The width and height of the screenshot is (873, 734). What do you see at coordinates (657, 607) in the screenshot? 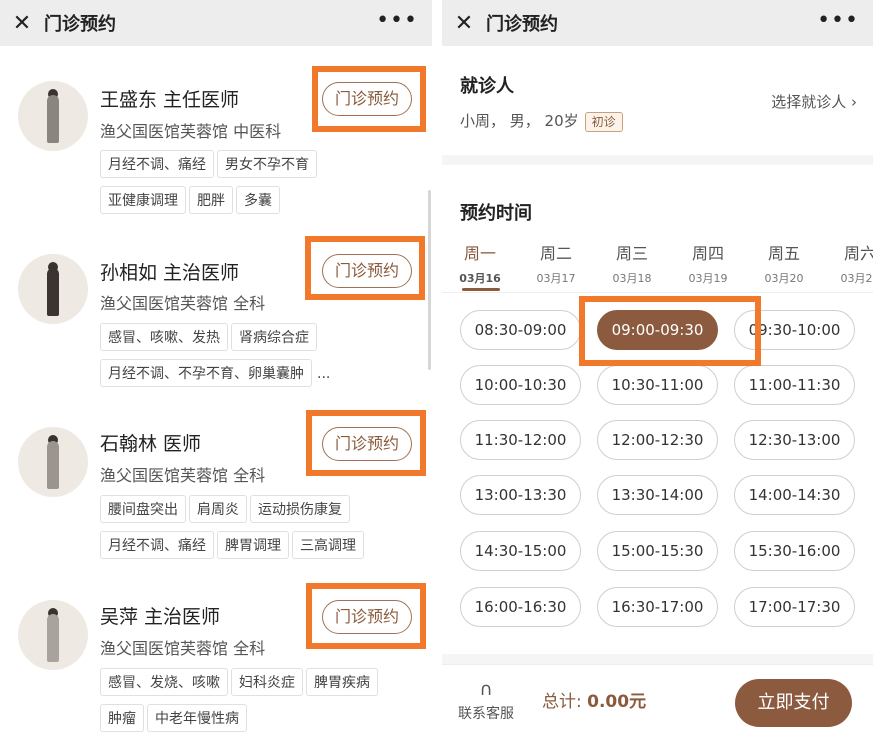
I see `time-slot: 16:30-17:00` at bounding box center [657, 607].